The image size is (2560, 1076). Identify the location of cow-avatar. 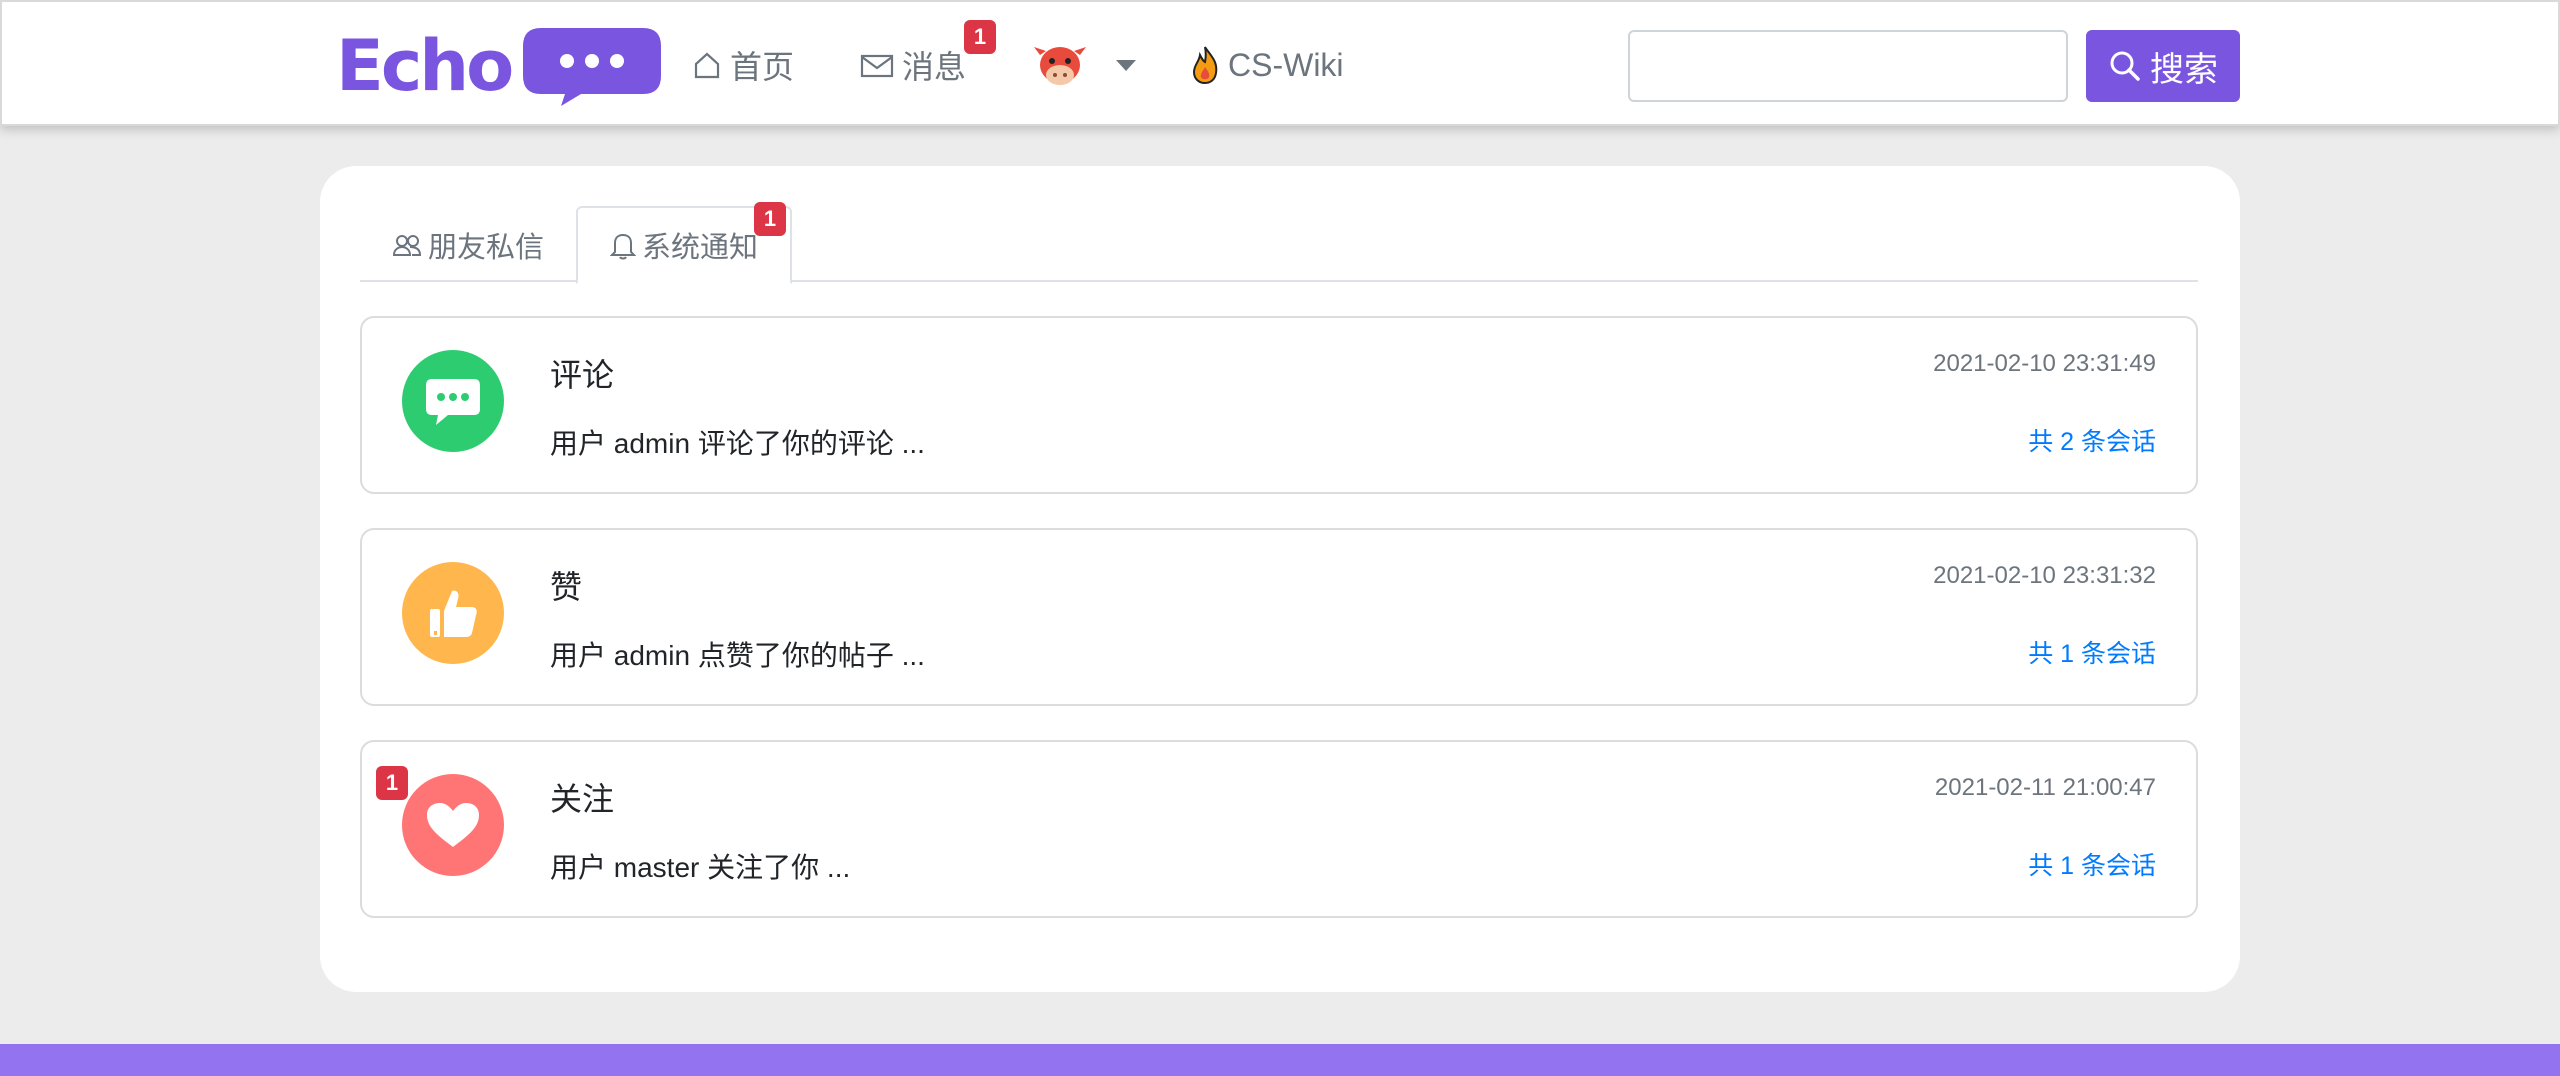
(1060, 66).